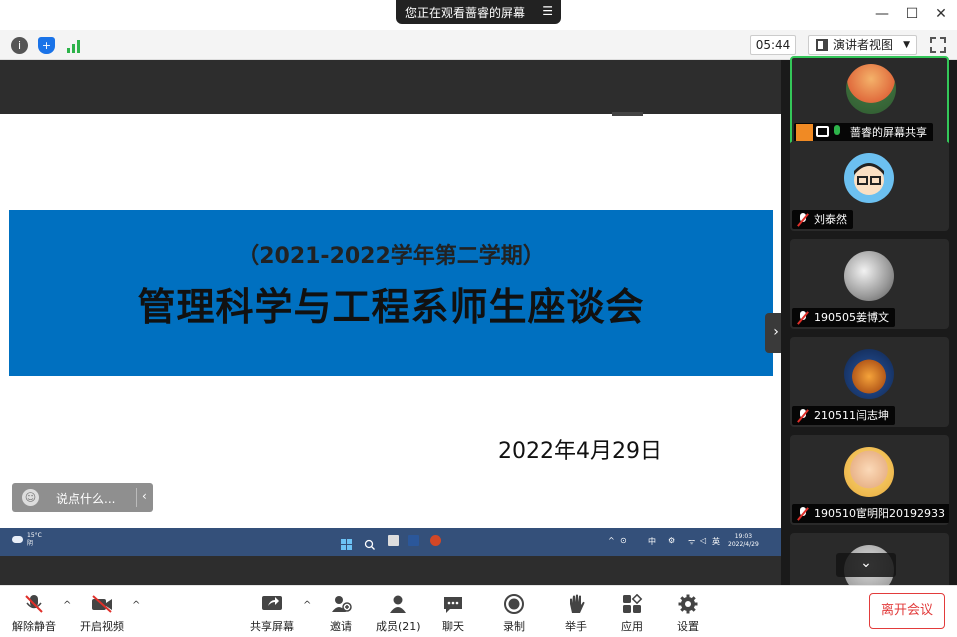  Describe the element at coordinates (866, 565) in the screenshot. I see `scroll-down-icon: ⌄` at that location.